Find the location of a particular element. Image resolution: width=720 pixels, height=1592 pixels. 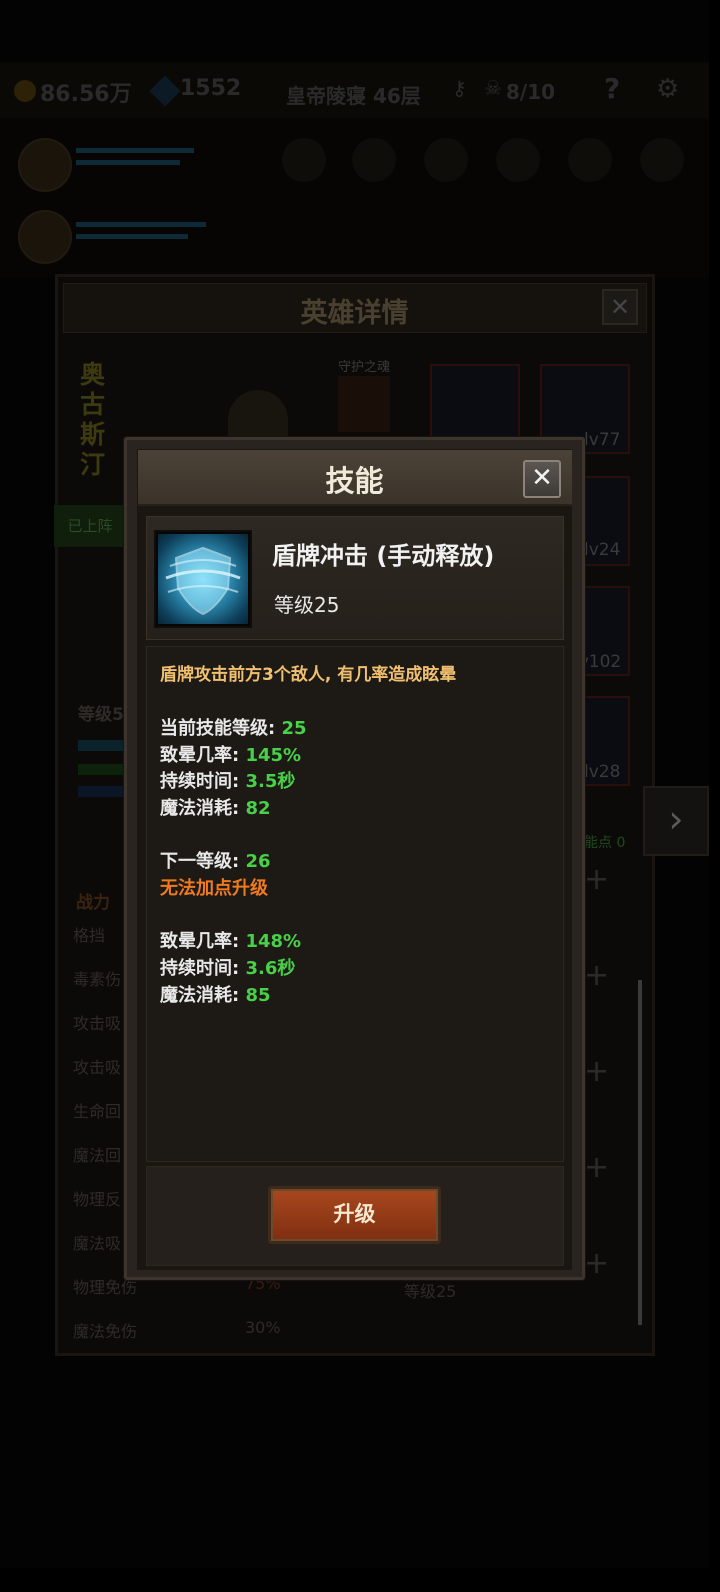

gold-amount: 86.56万 is located at coordinates (86, 94).